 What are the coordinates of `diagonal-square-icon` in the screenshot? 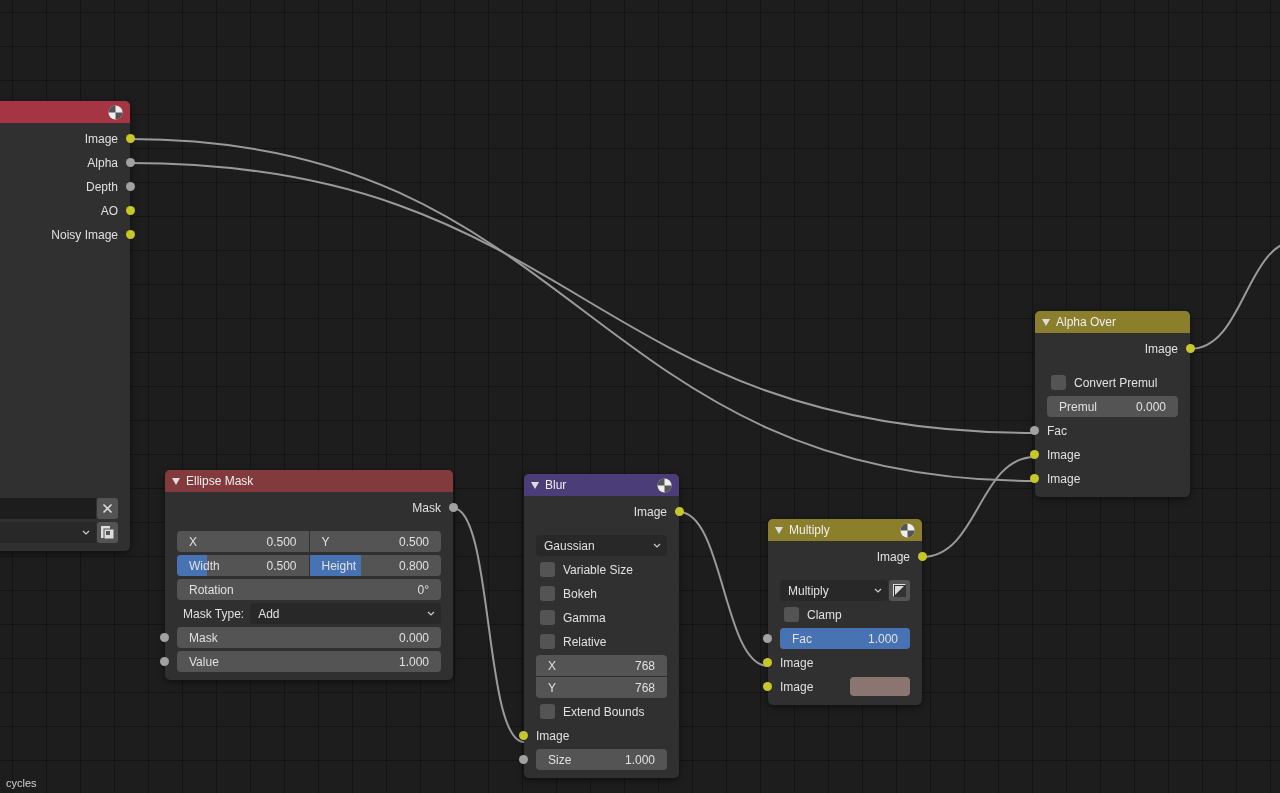 It's located at (899, 590).